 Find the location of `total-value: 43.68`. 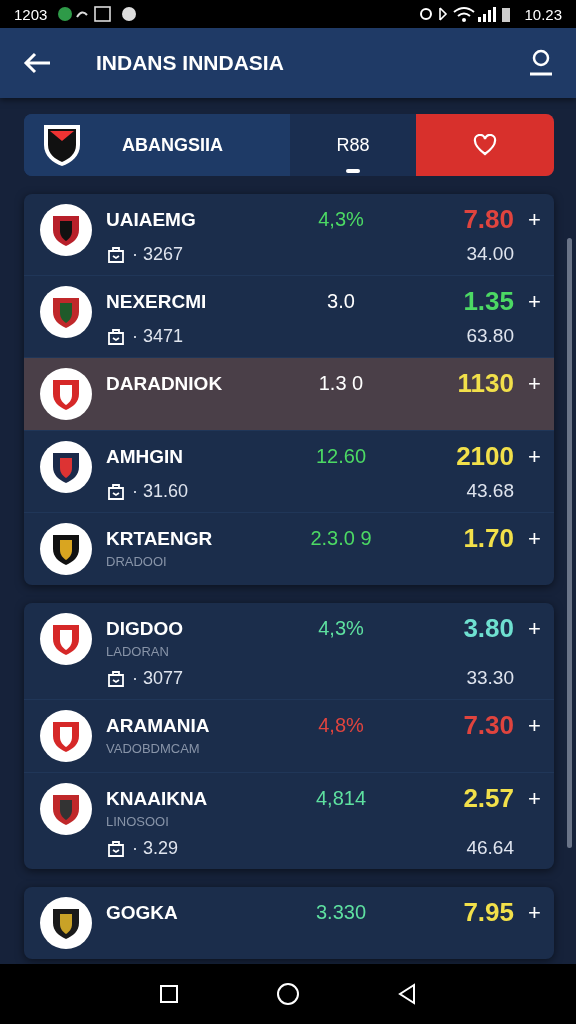

total-value: 43.68 is located at coordinates (489, 491).